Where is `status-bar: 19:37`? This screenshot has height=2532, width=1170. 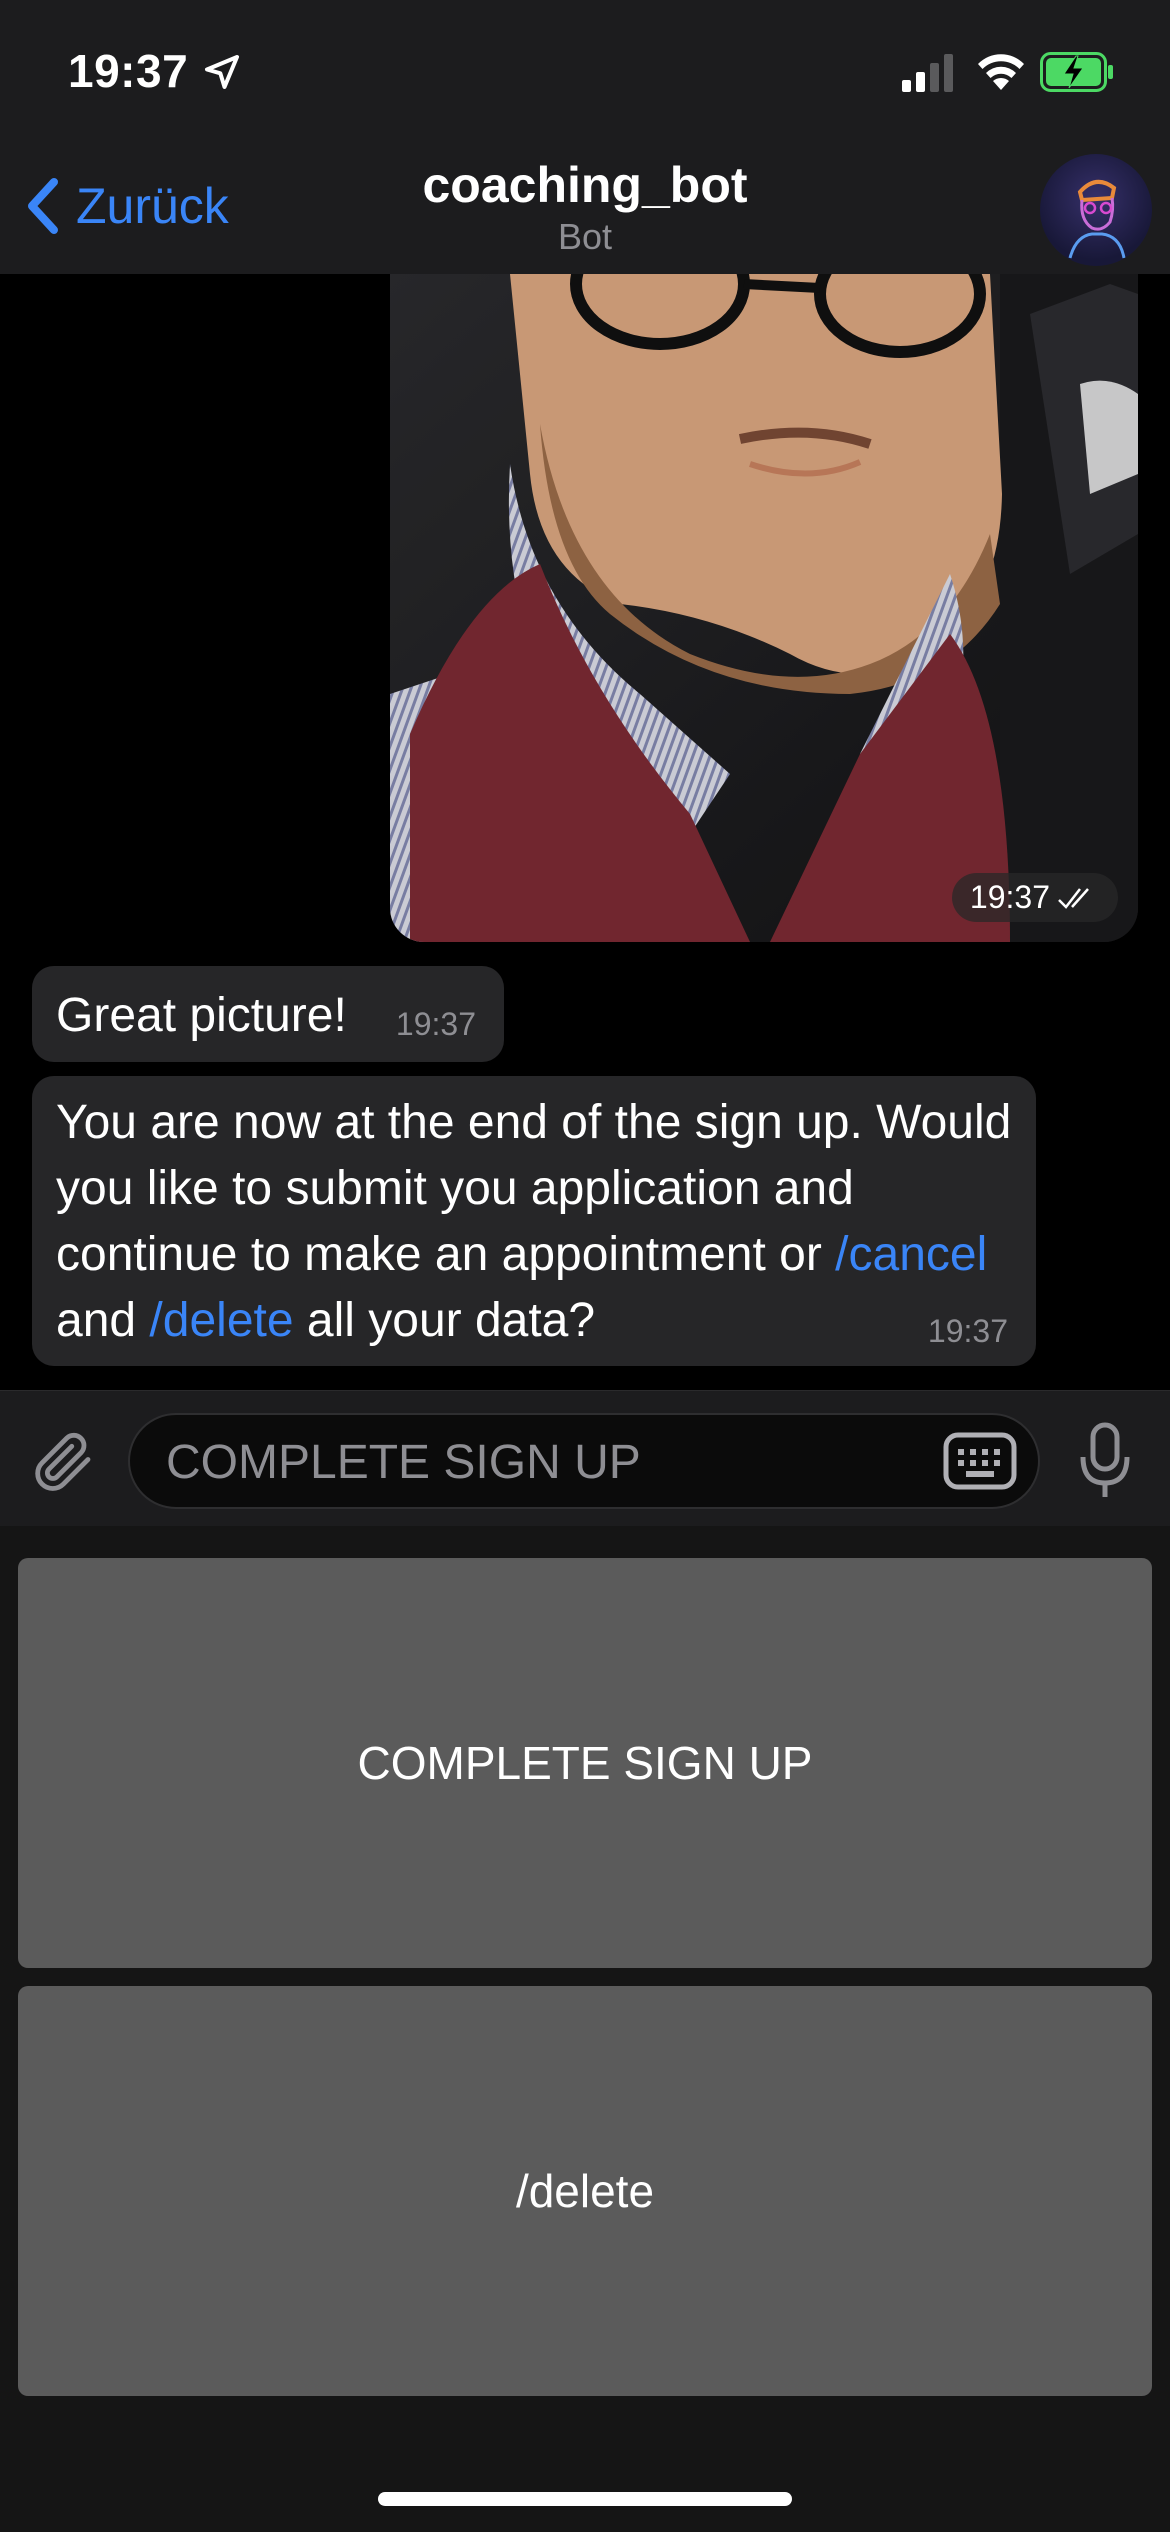
status-bar: 19:37 is located at coordinates (585, 75).